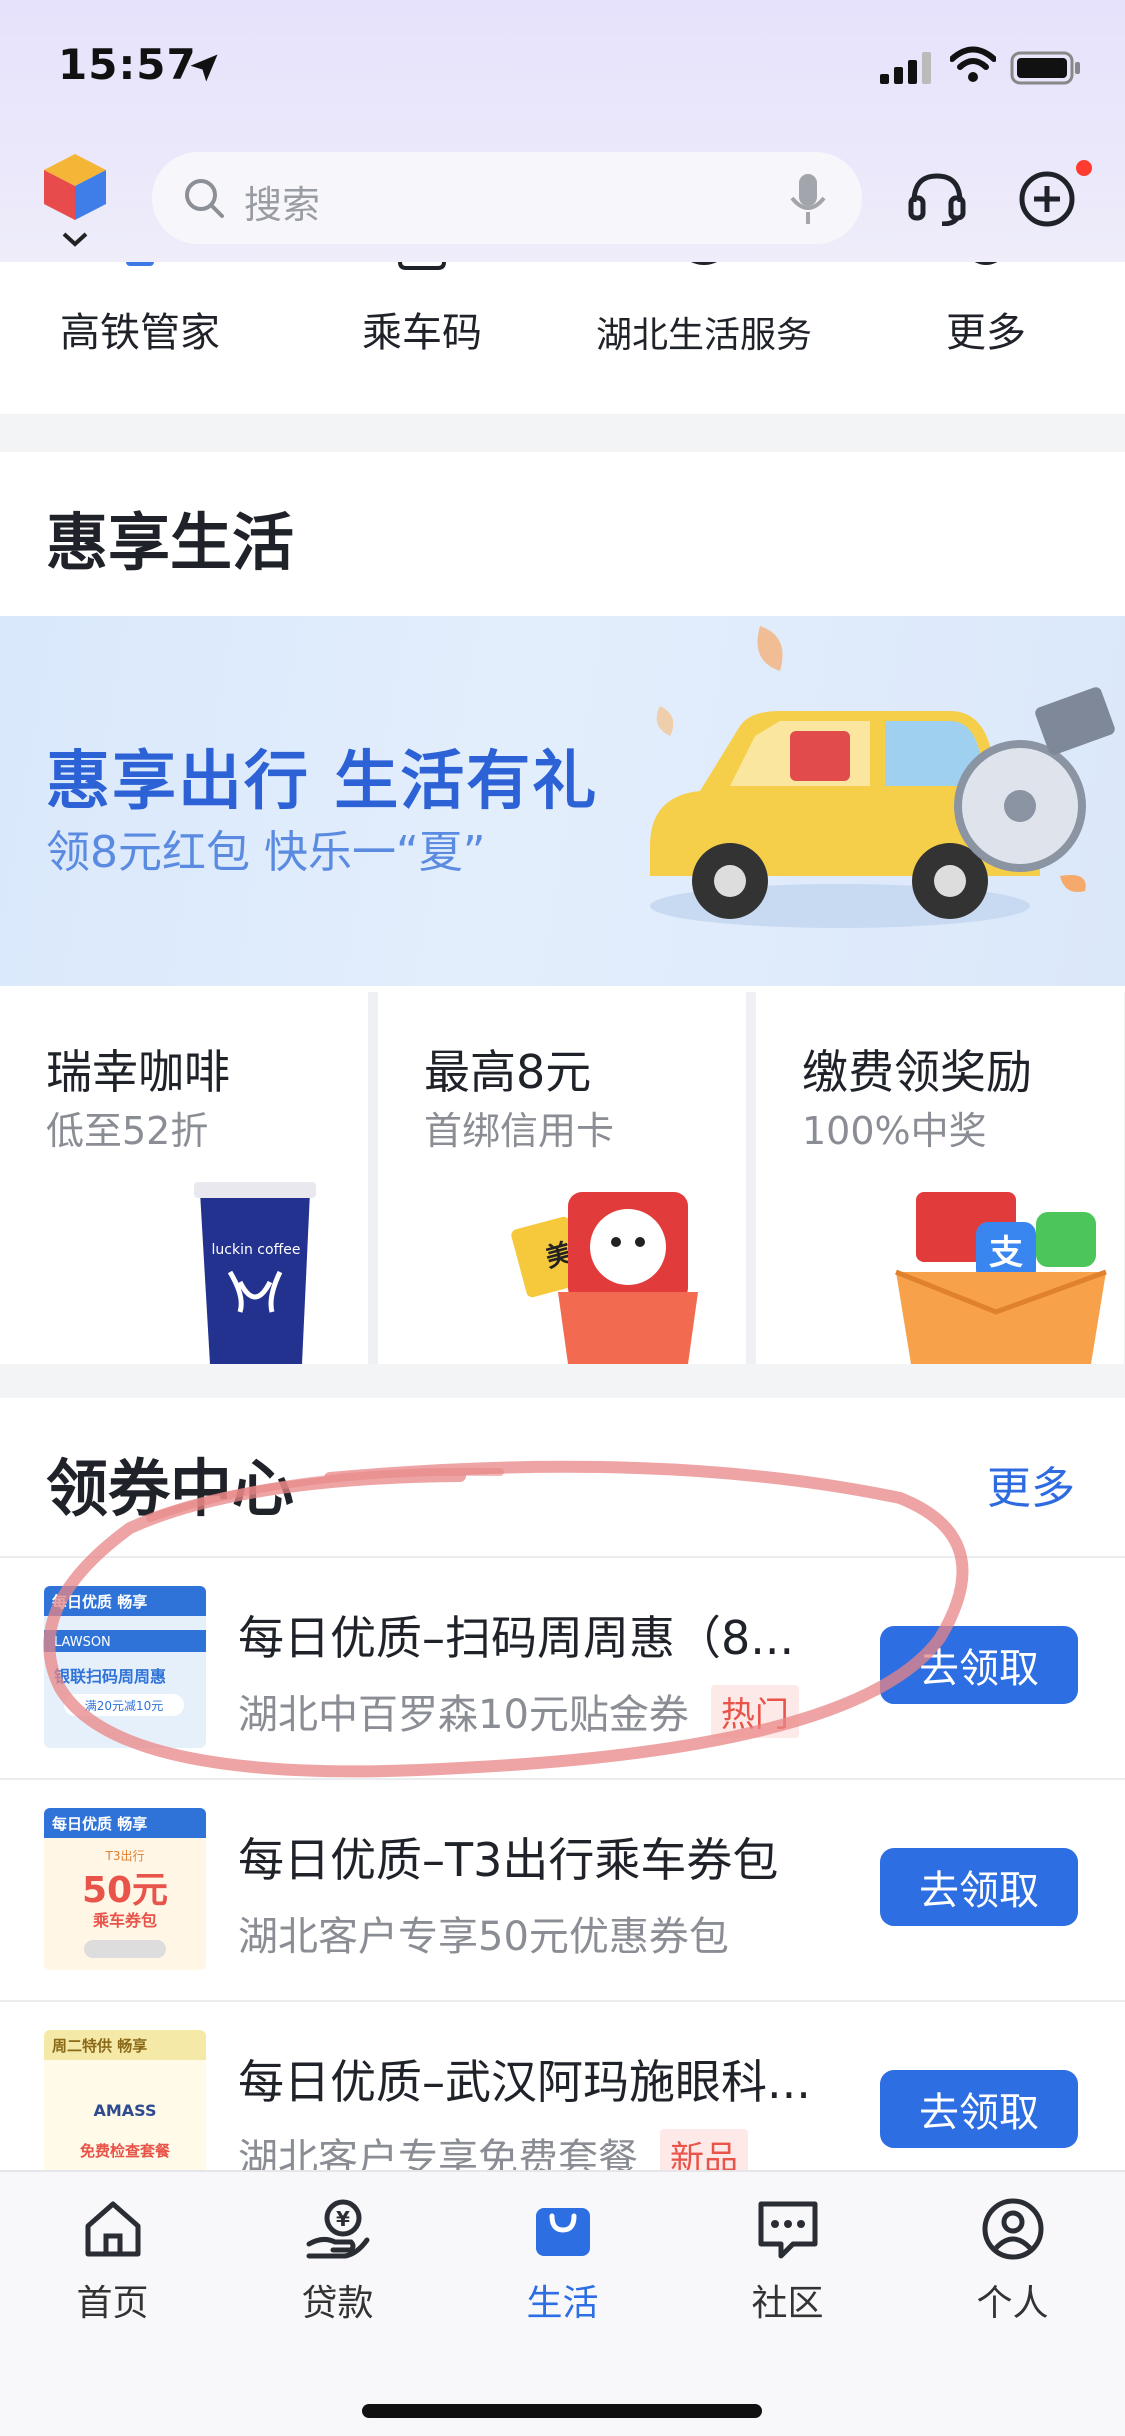 Image resolution: width=1125 pixels, height=2436 pixels. I want to click on location-arrow-icon, so click(204, 68).